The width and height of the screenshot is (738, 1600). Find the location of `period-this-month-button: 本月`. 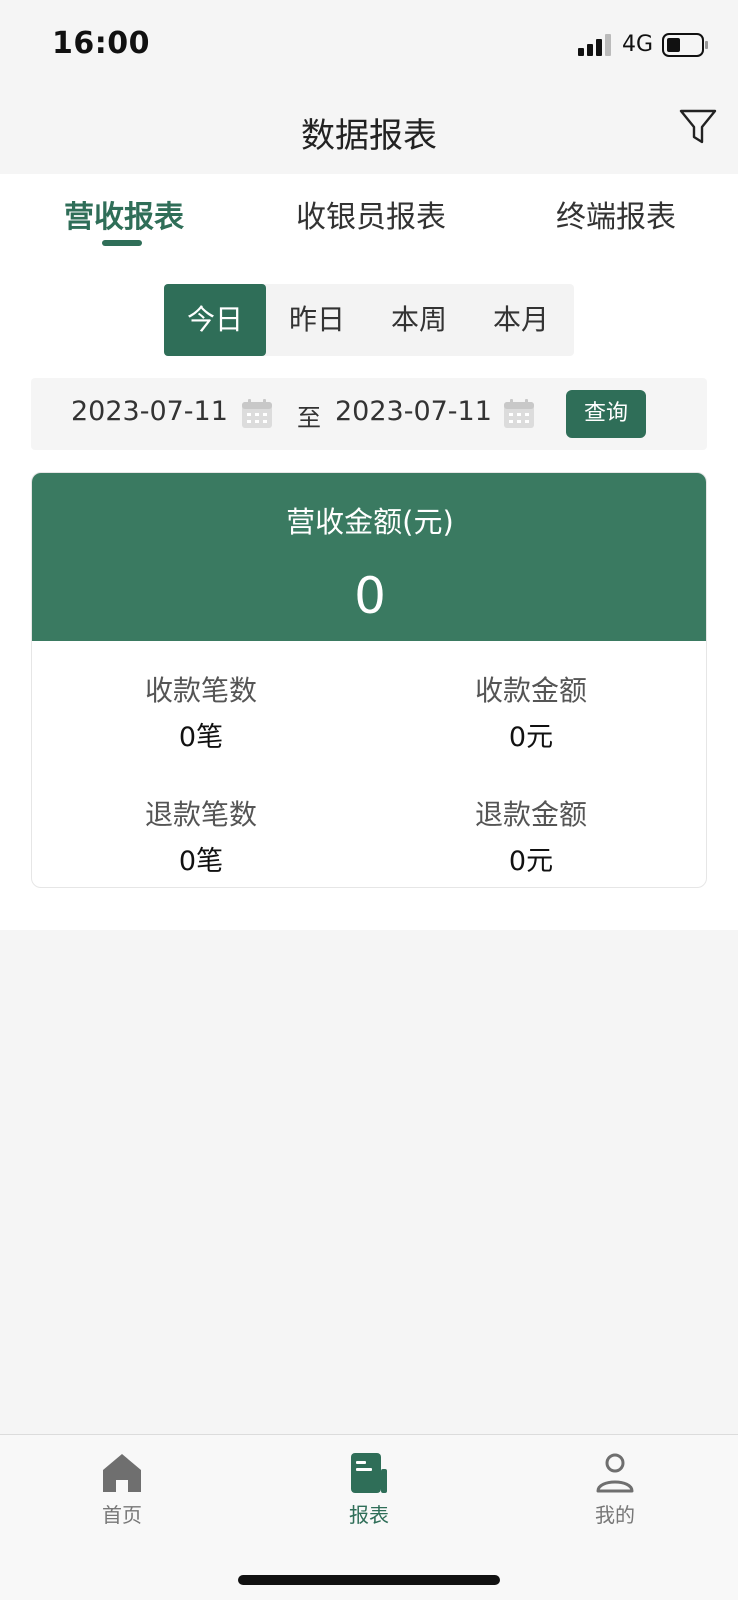

period-this-month-button: 本月 is located at coordinates (521, 320).